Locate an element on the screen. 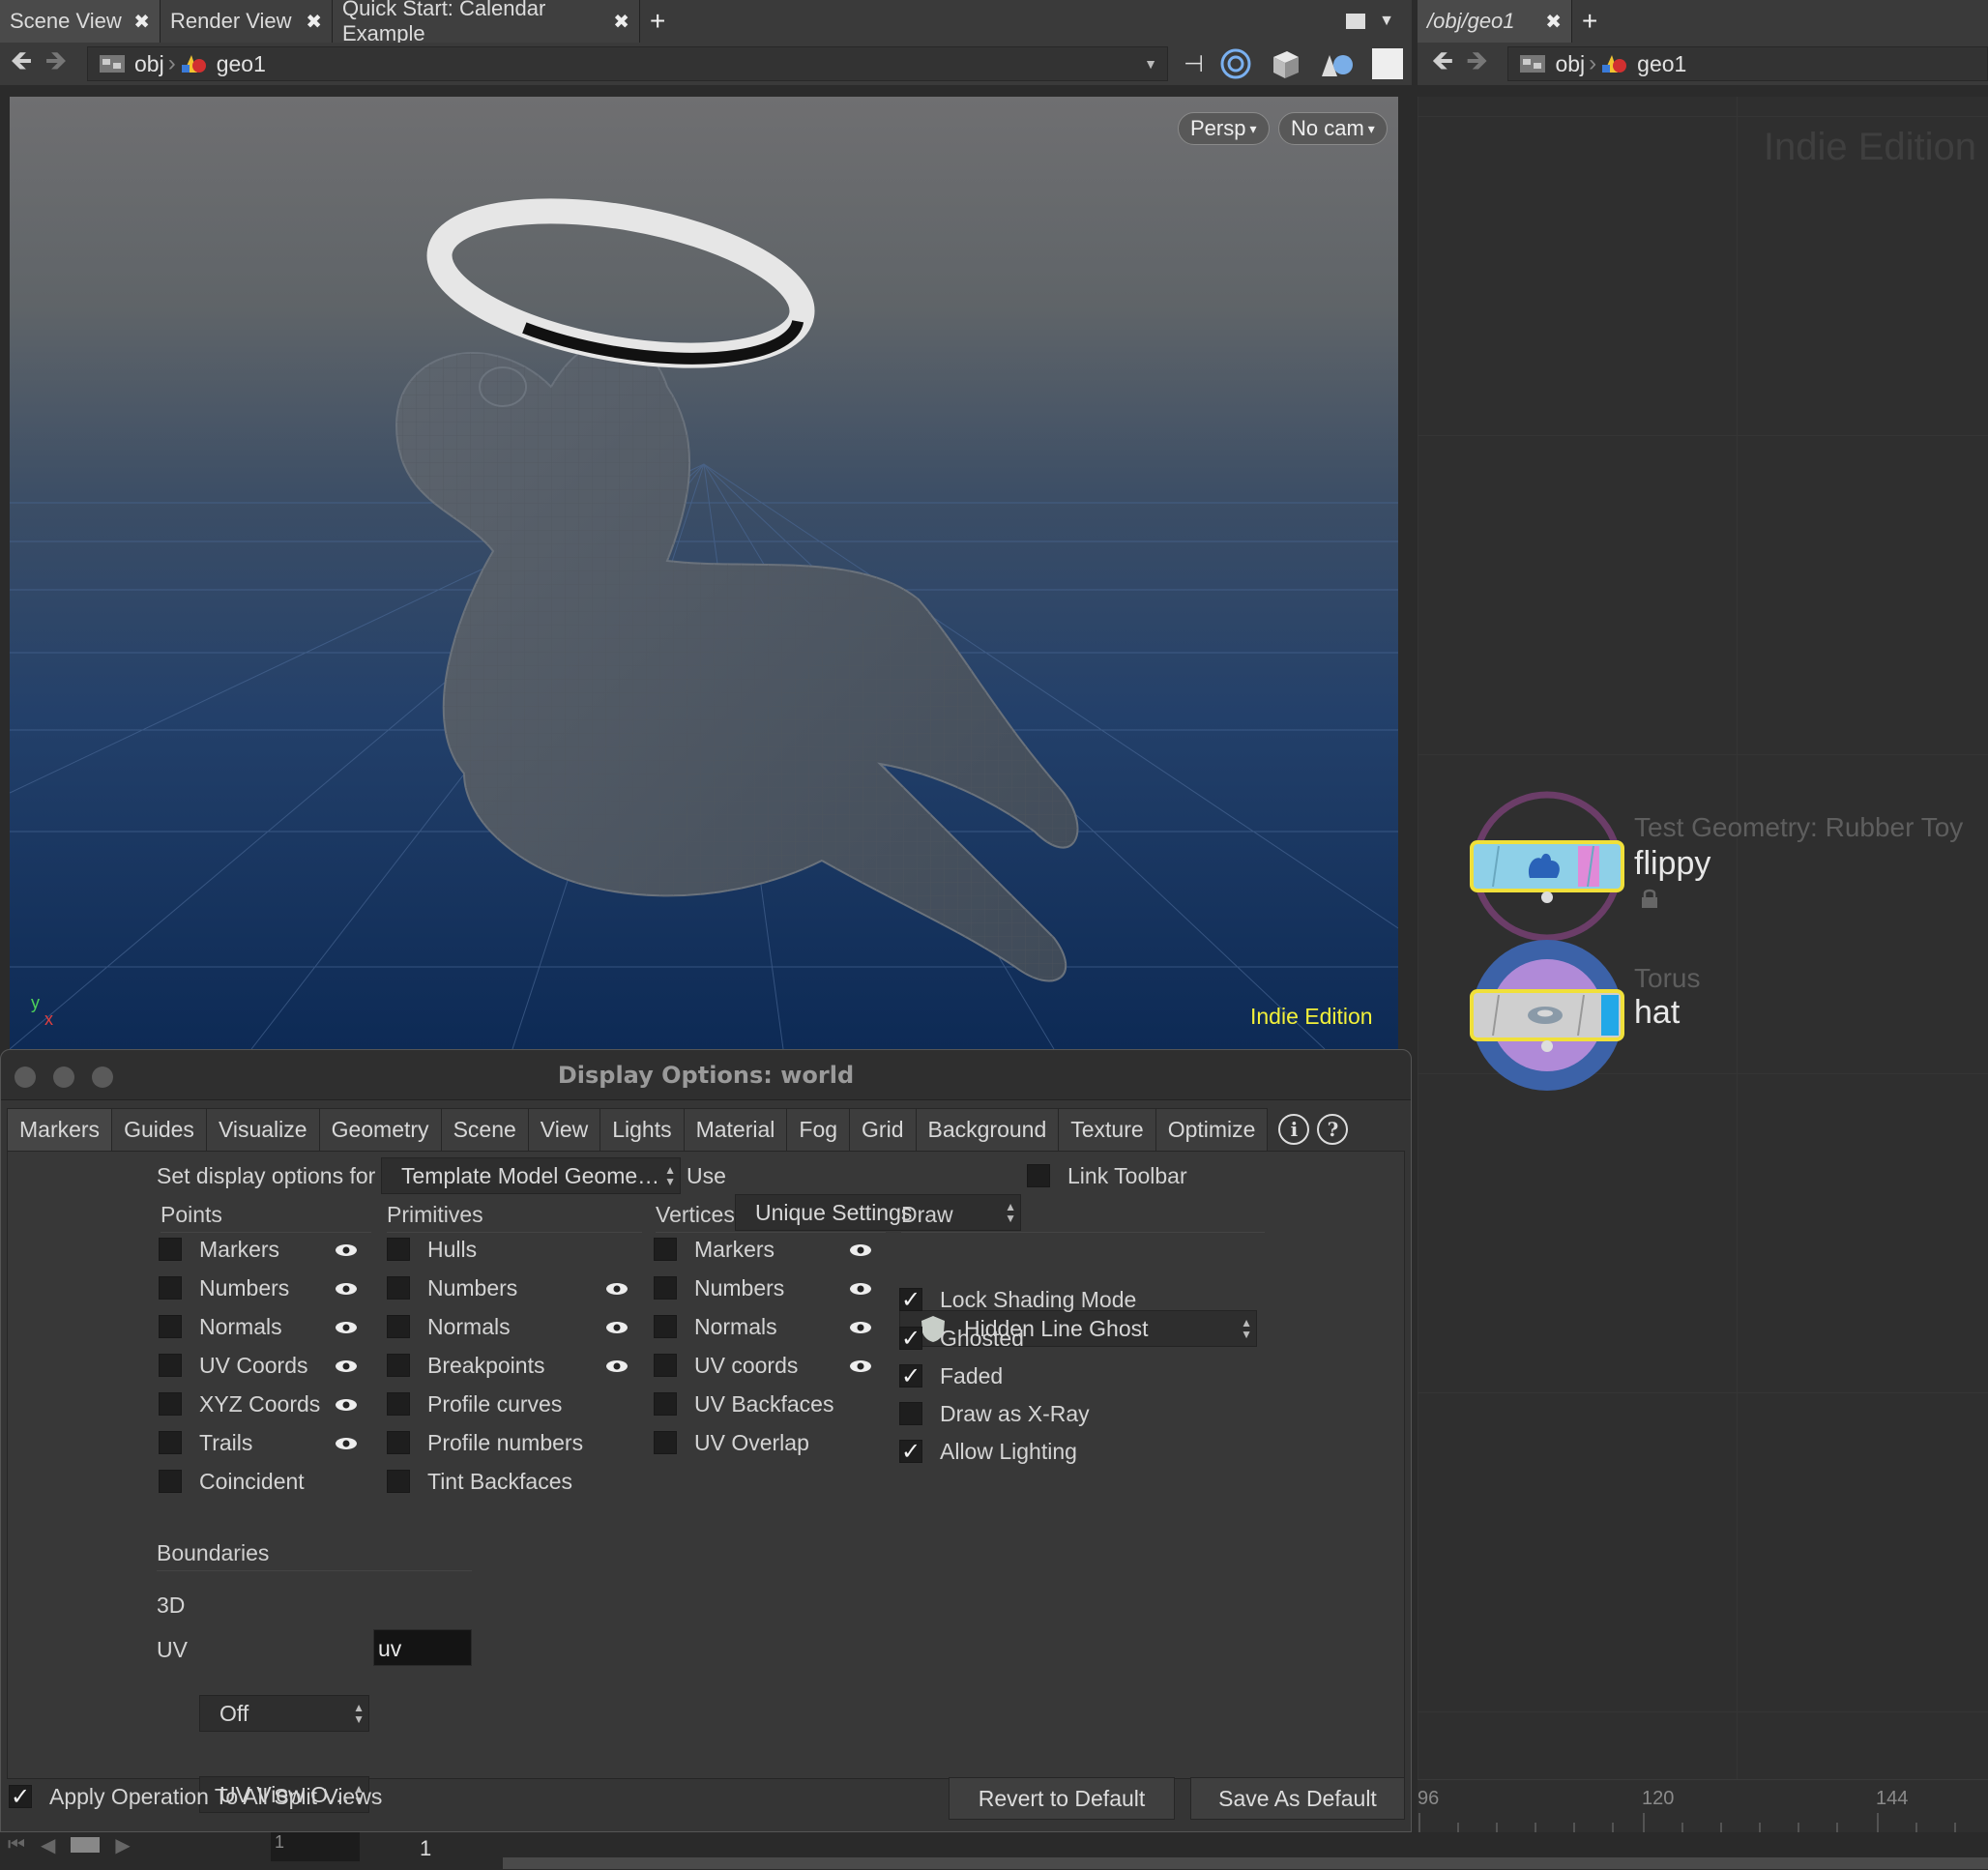 This screenshot has height=1870, width=1988. tab-scene: Scene is located at coordinates (484, 1129).